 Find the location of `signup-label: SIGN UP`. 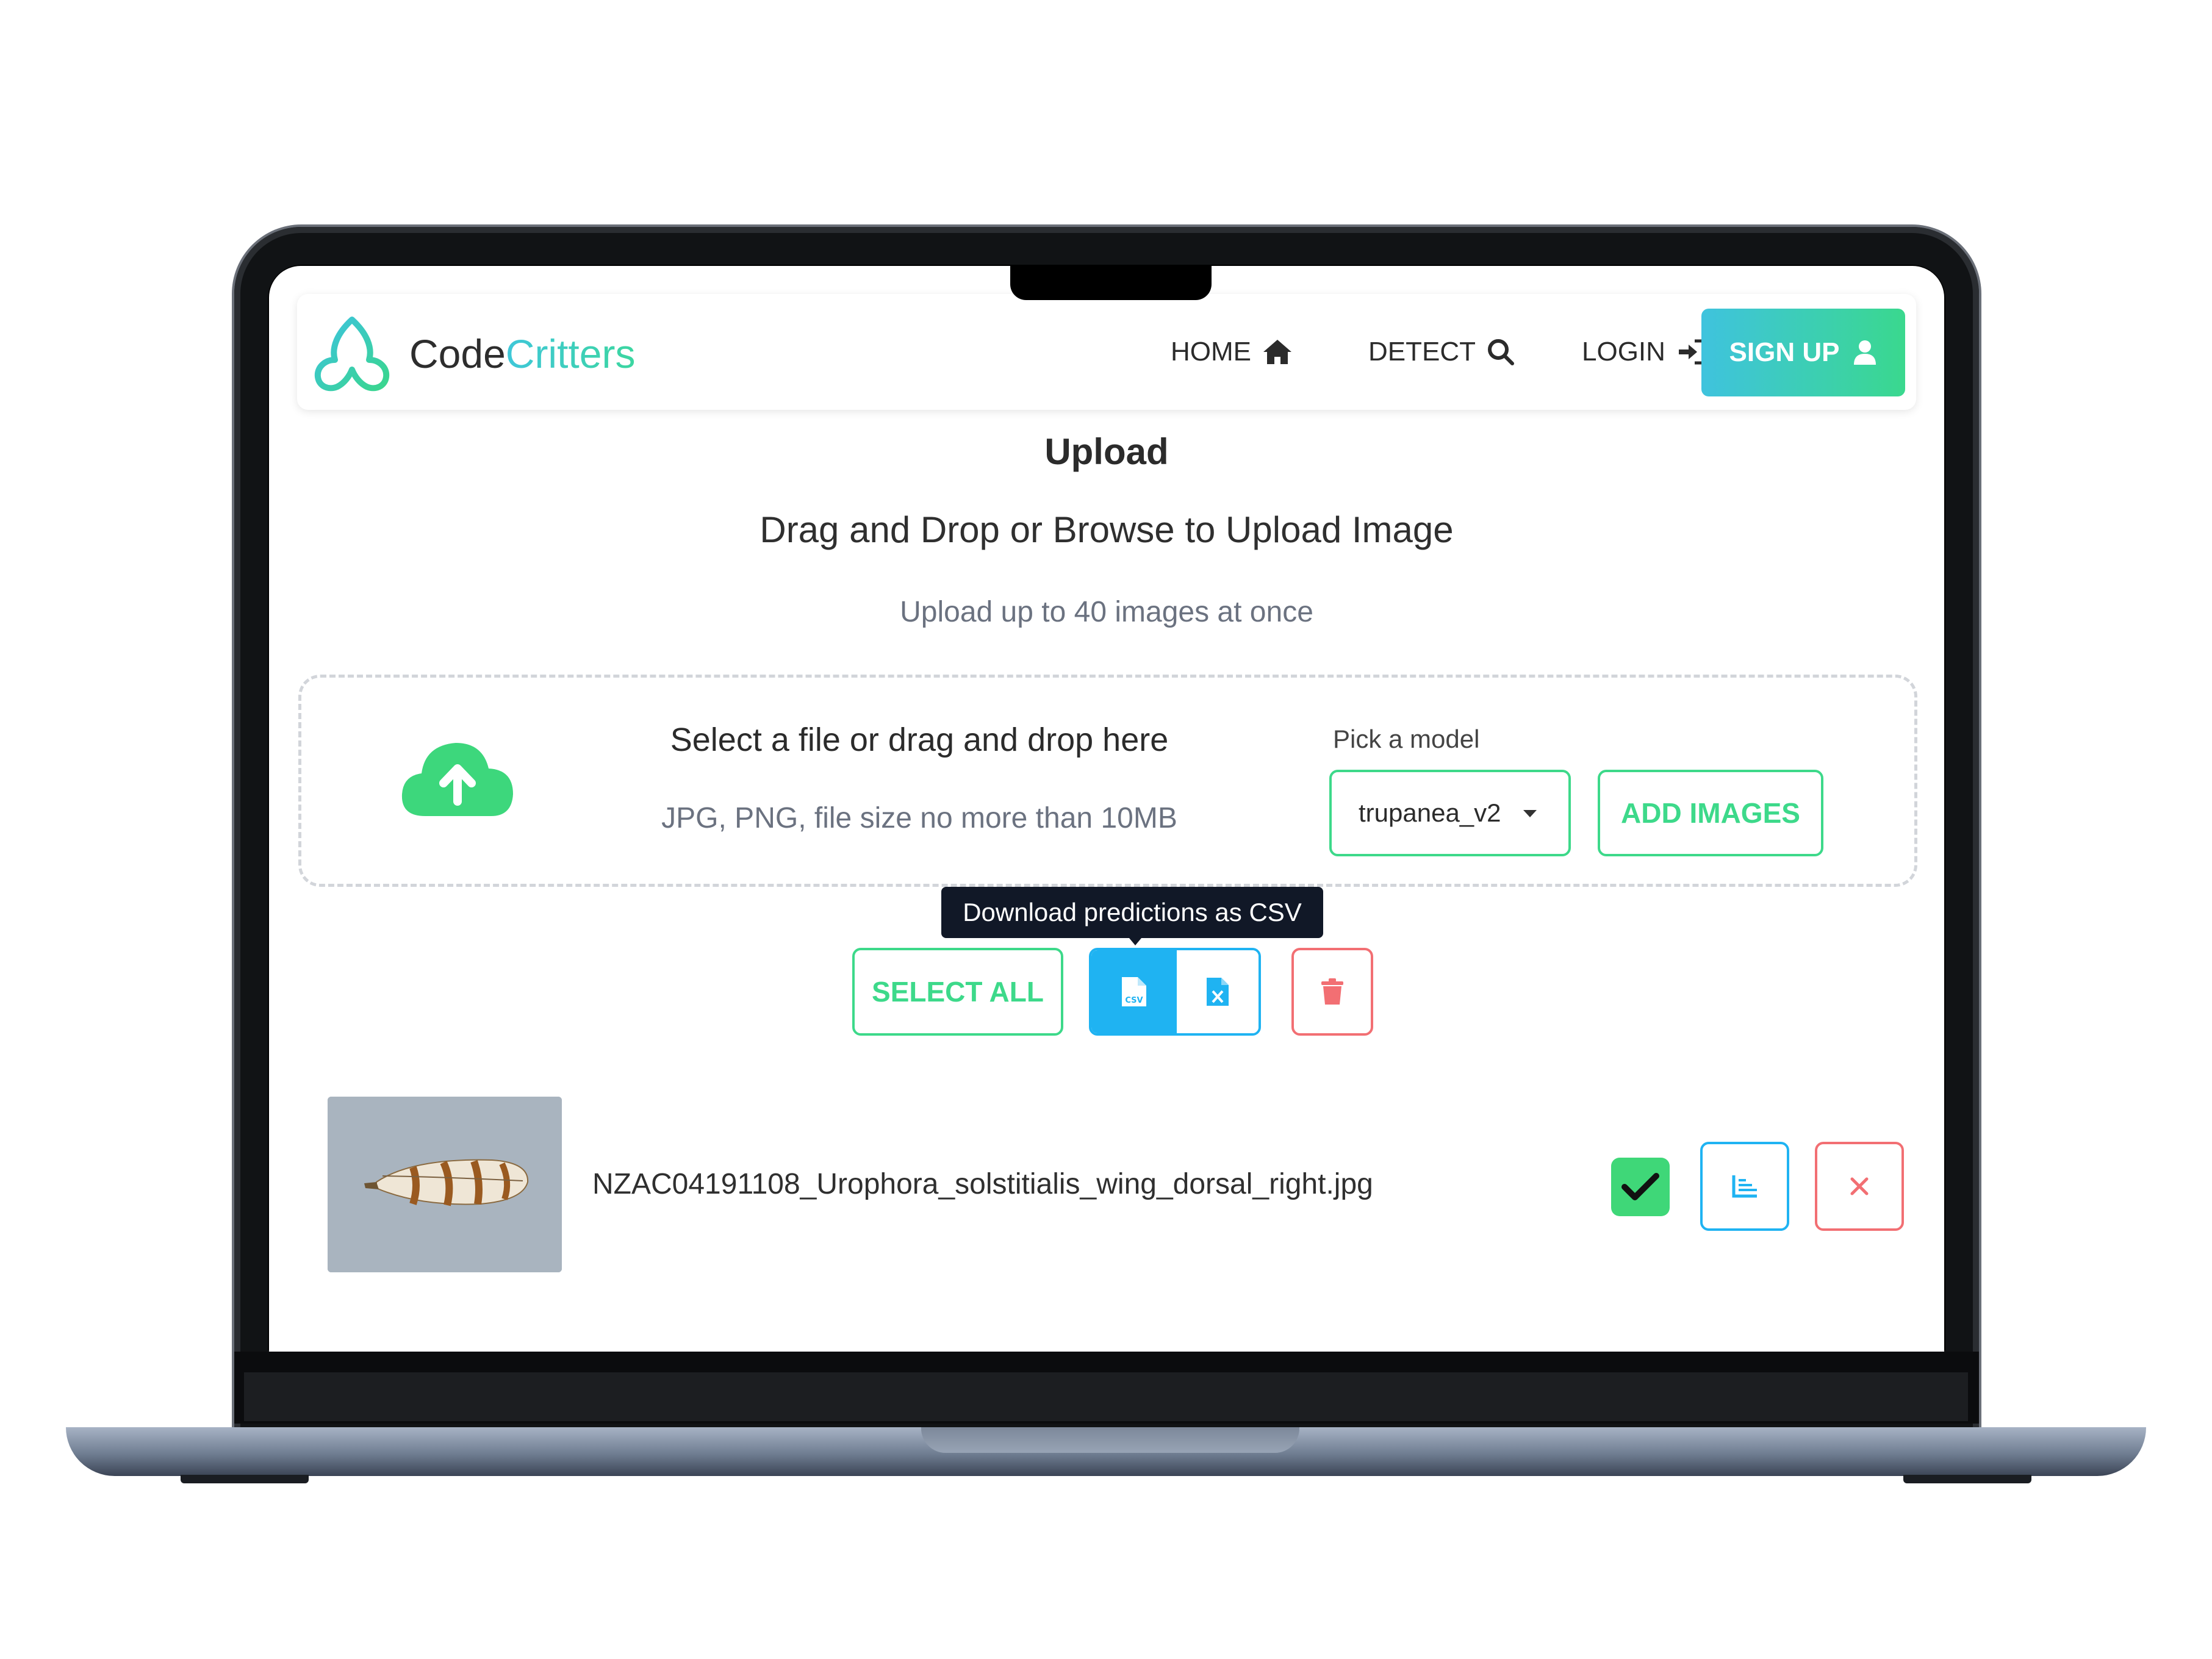

signup-label: SIGN UP is located at coordinates (1784, 352).